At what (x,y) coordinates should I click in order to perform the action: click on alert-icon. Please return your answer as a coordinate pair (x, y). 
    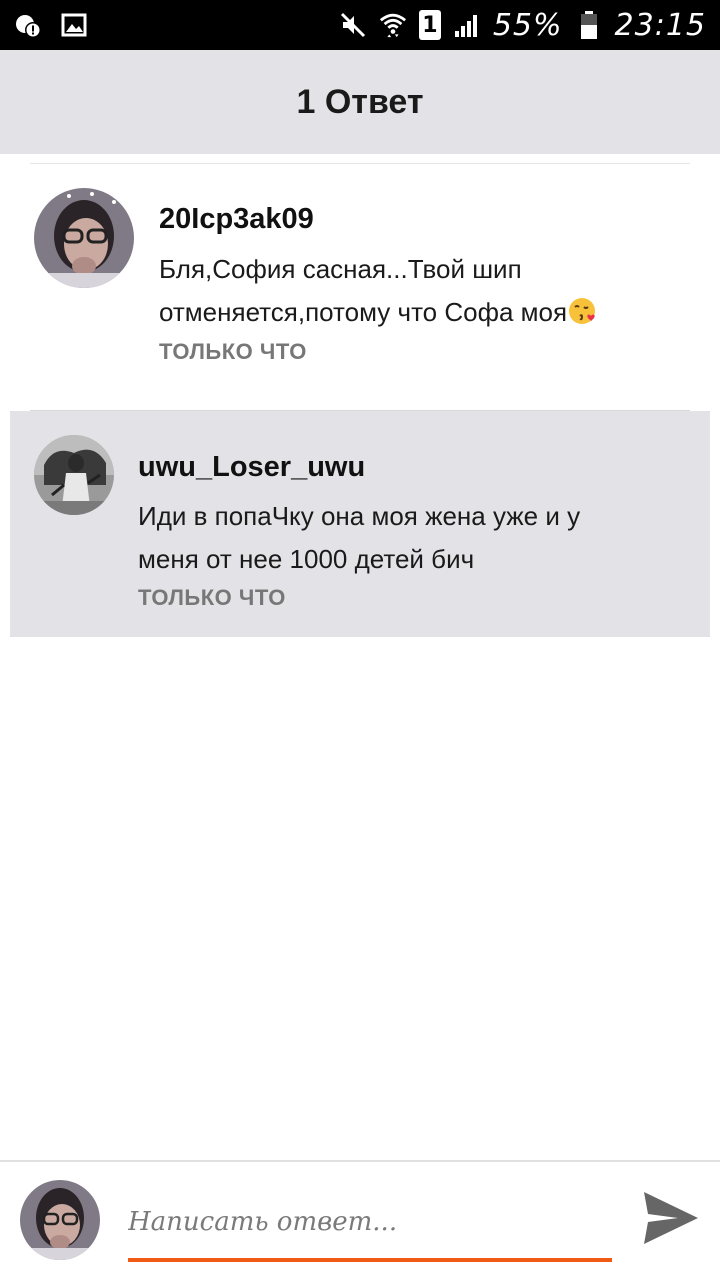
    Looking at the image, I should click on (28, 25).